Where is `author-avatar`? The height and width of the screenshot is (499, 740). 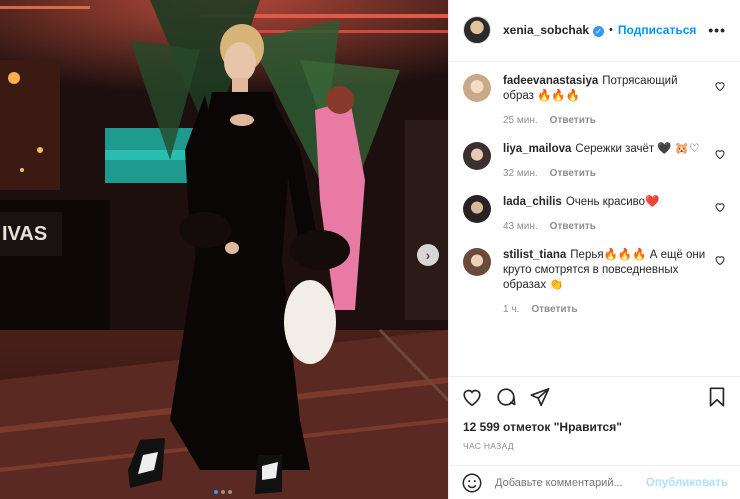
author-avatar is located at coordinates (477, 30).